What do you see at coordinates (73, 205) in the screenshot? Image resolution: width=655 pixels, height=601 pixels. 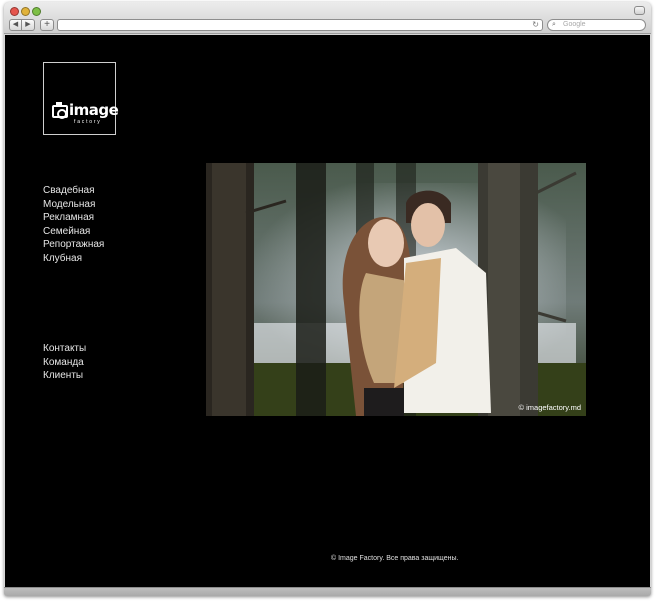 I see `menu-item-model: Модельная` at bounding box center [73, 205].